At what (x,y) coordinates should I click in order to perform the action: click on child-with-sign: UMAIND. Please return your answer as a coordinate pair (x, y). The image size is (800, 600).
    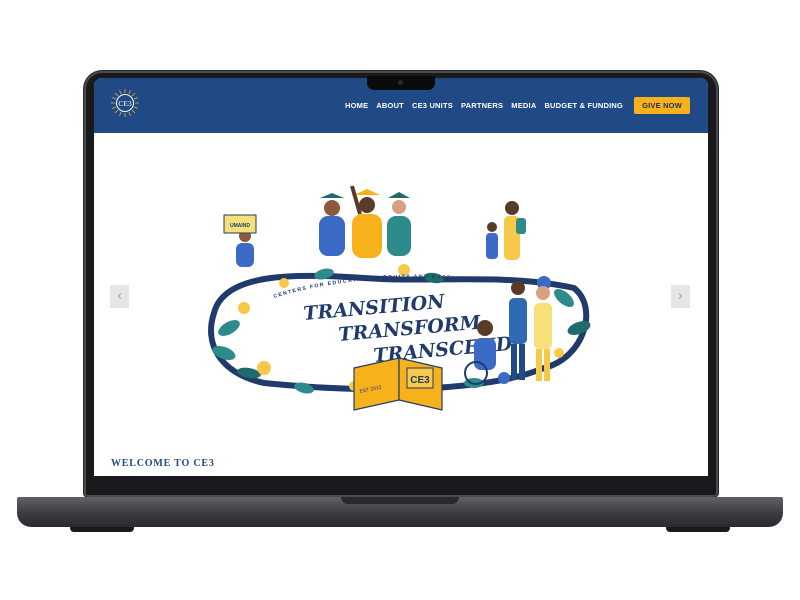
    Looking at the image, I should click on (240, 240).